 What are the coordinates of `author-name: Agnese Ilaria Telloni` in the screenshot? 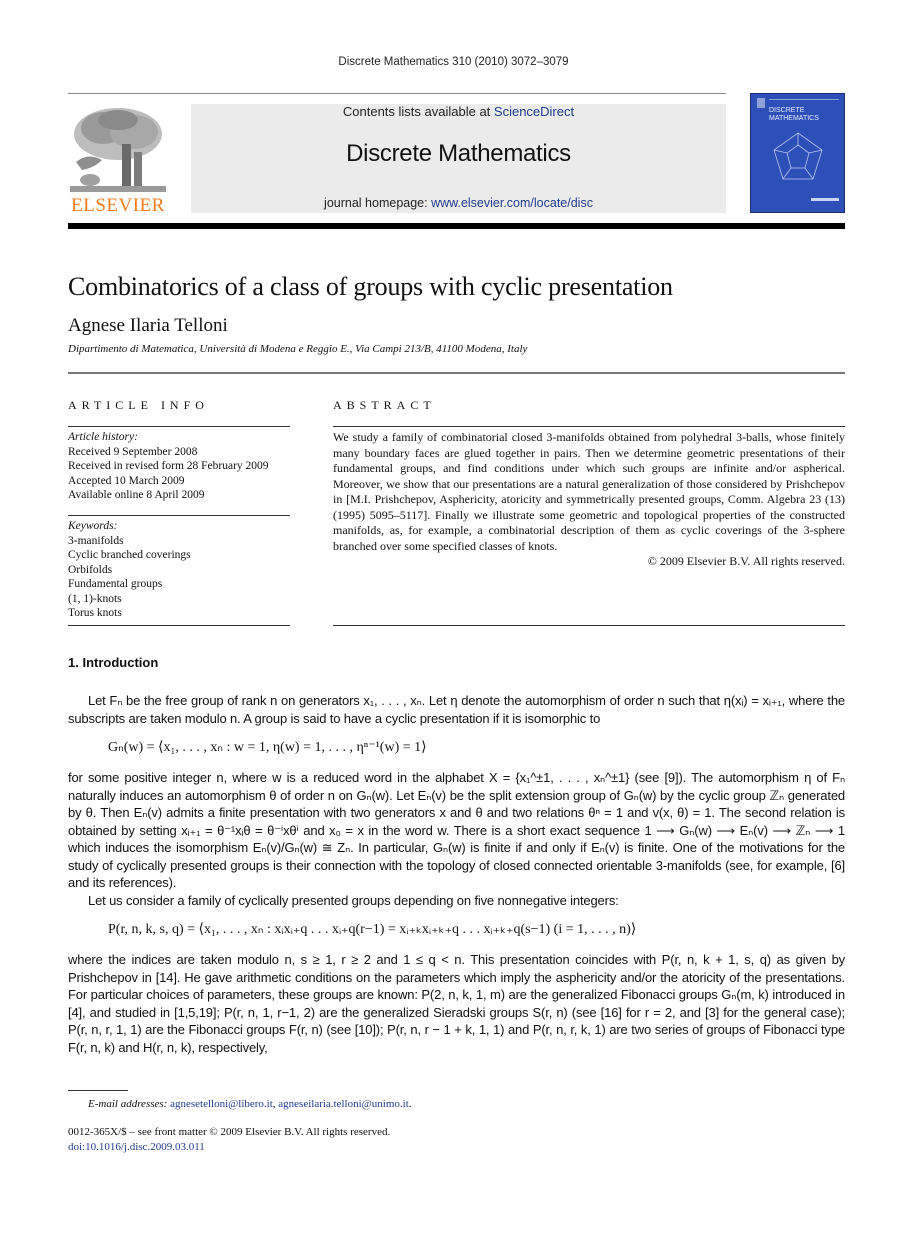 It's located at (148, 325).